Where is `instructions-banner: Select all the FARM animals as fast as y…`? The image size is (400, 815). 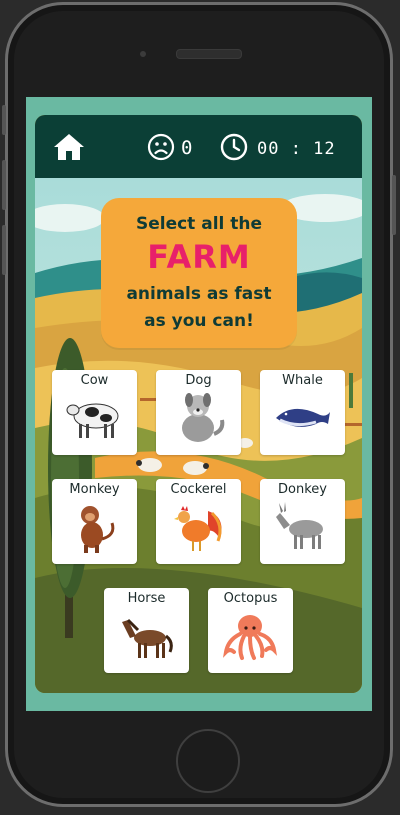
instructions-banner: Select all the FARM animals as fast as y… is located at coordinates (199, 273).